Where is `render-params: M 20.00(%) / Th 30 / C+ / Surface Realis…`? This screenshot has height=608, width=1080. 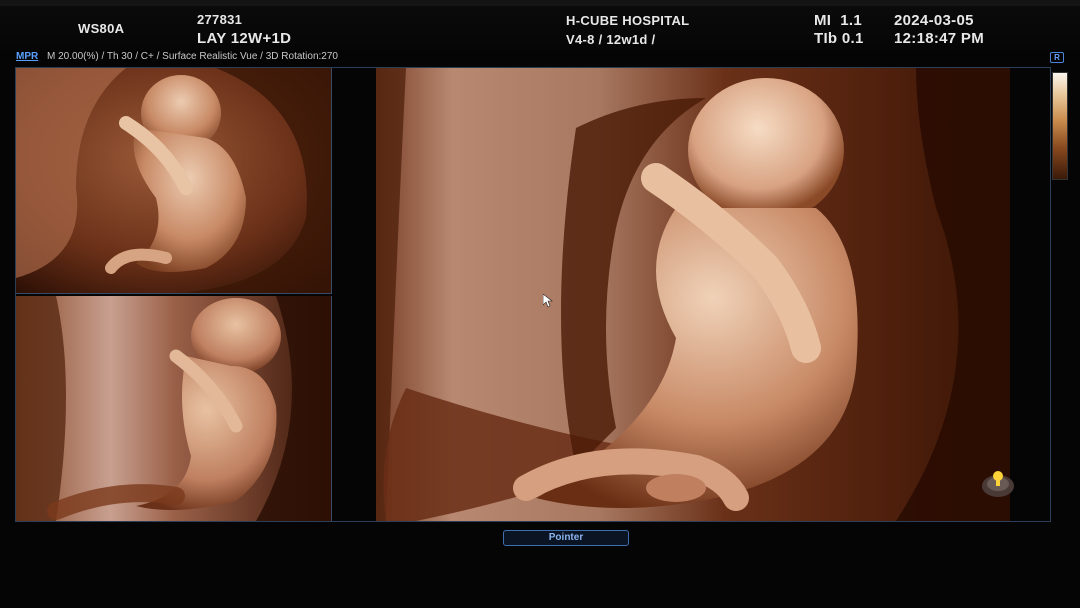 render-params: M 20.00(%) / Th 30 / C+ / Surface Realis… is located at coordinates (192, 56).